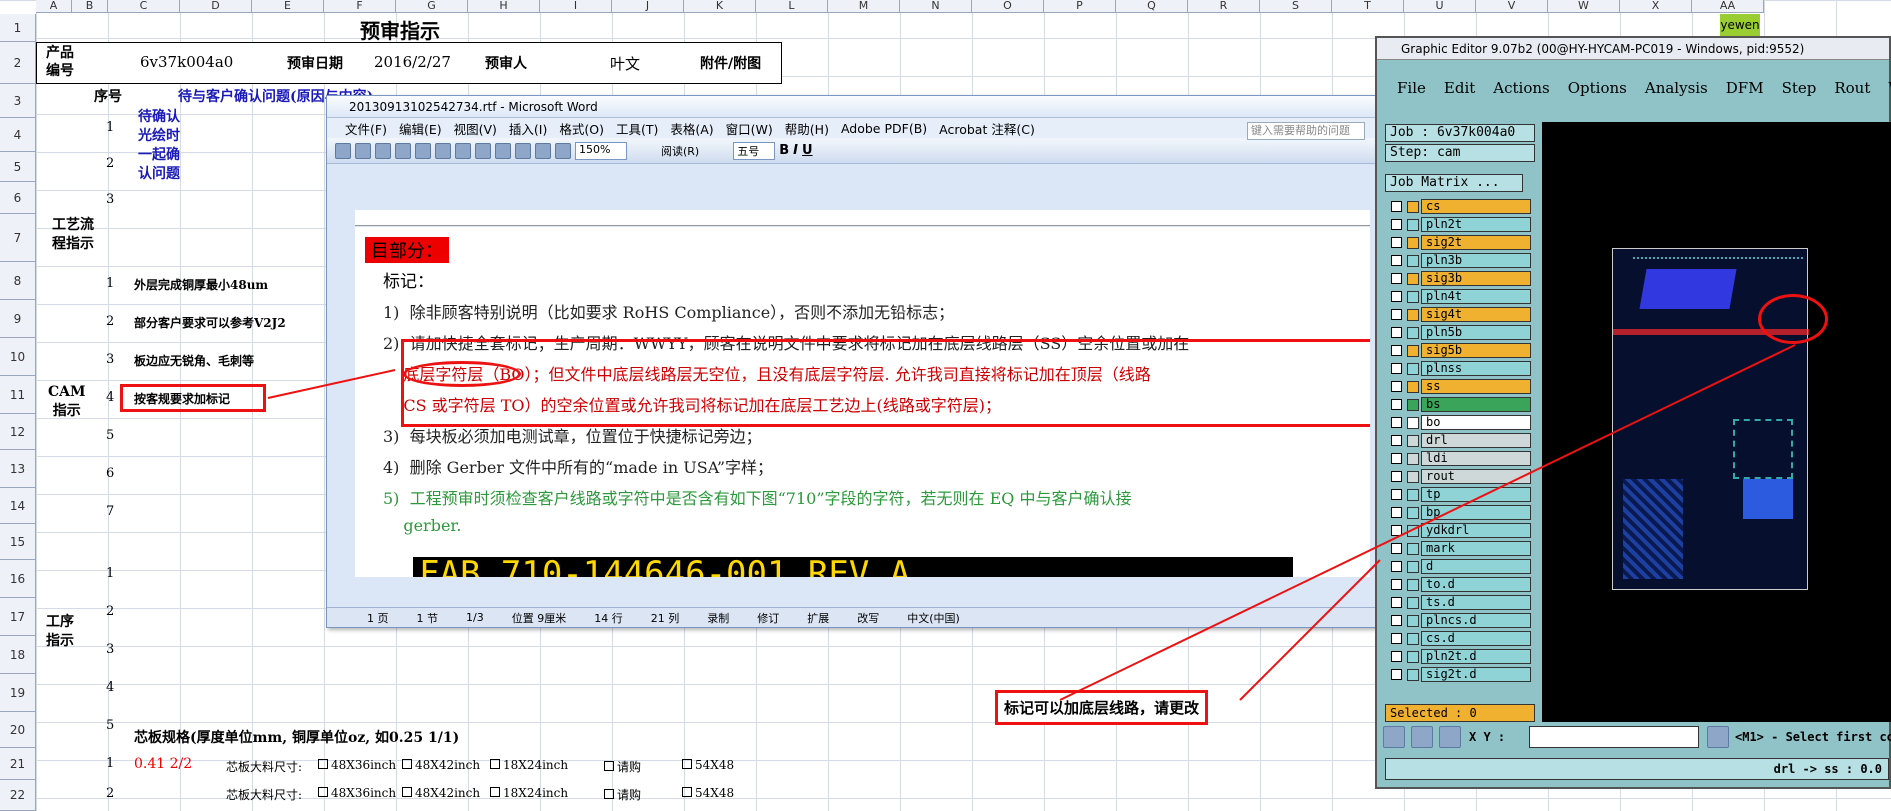 The width and height of the screenshot is (1891, 811). Describe the element at coordinates (691, 128) in the screenshot. I see `word-menu-item: 表格(A)` at that location.